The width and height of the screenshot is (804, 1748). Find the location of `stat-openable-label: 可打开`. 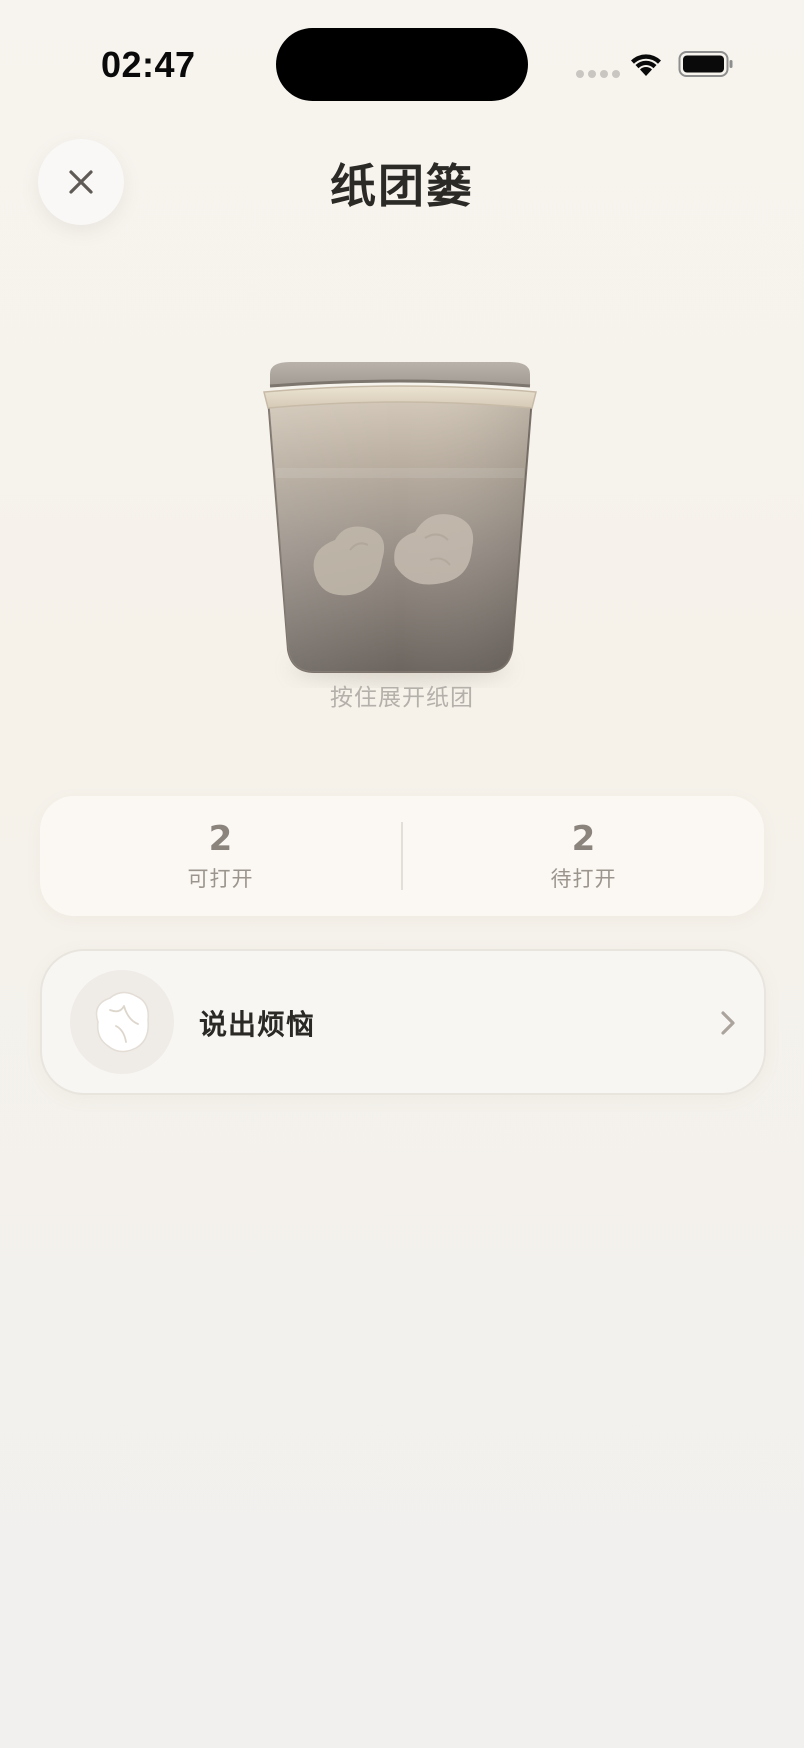

stat-openable-label: 可打开 is located at coordinates (220, 879).